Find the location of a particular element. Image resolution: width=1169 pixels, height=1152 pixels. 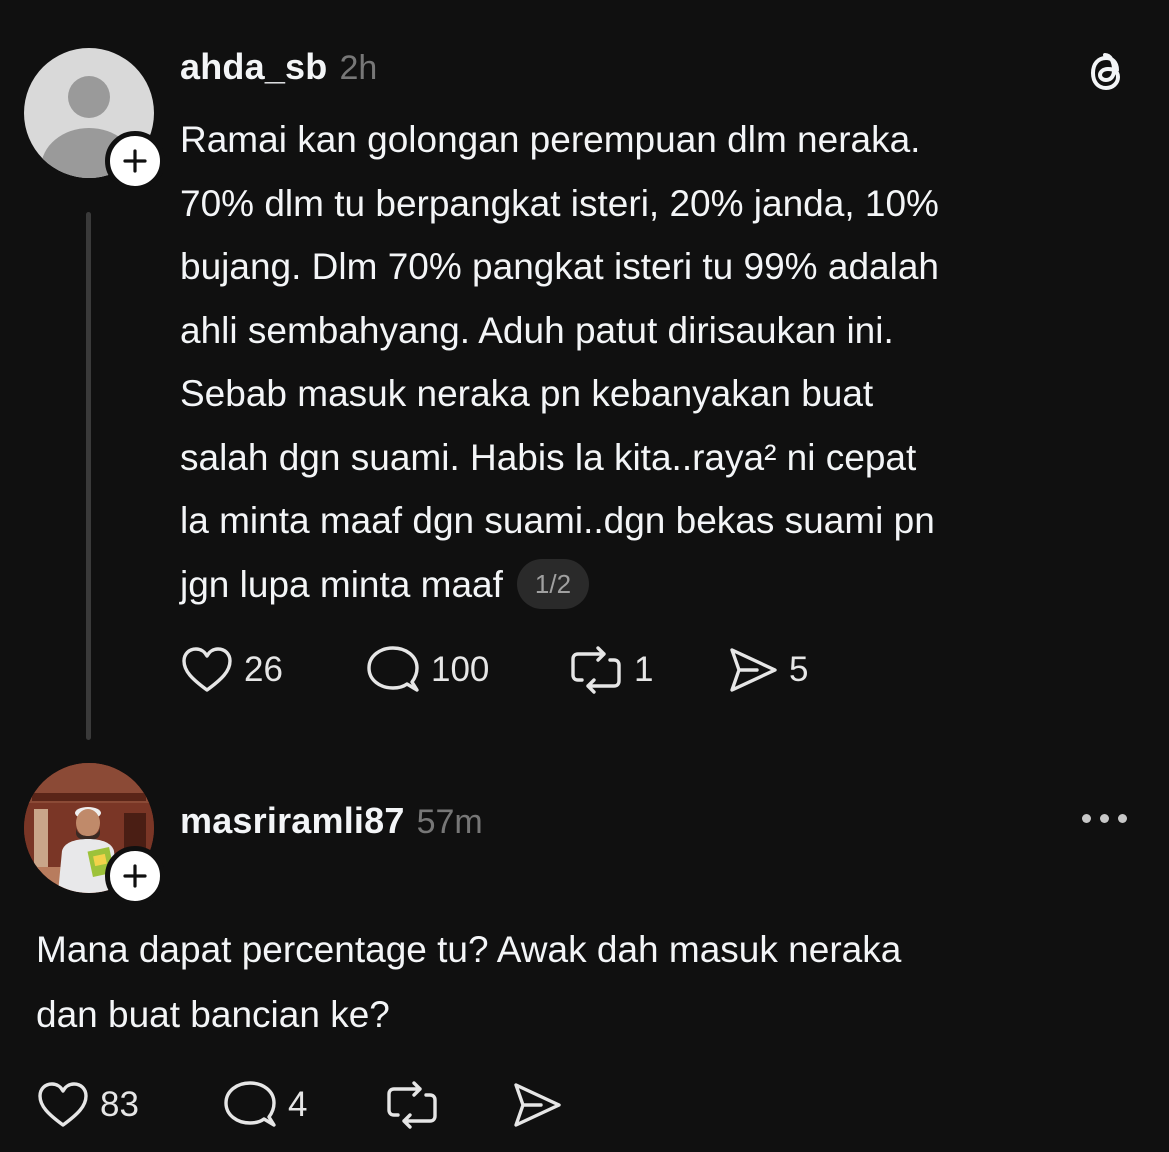

post1-share-button: 5 is located at coordinates (767, 670).